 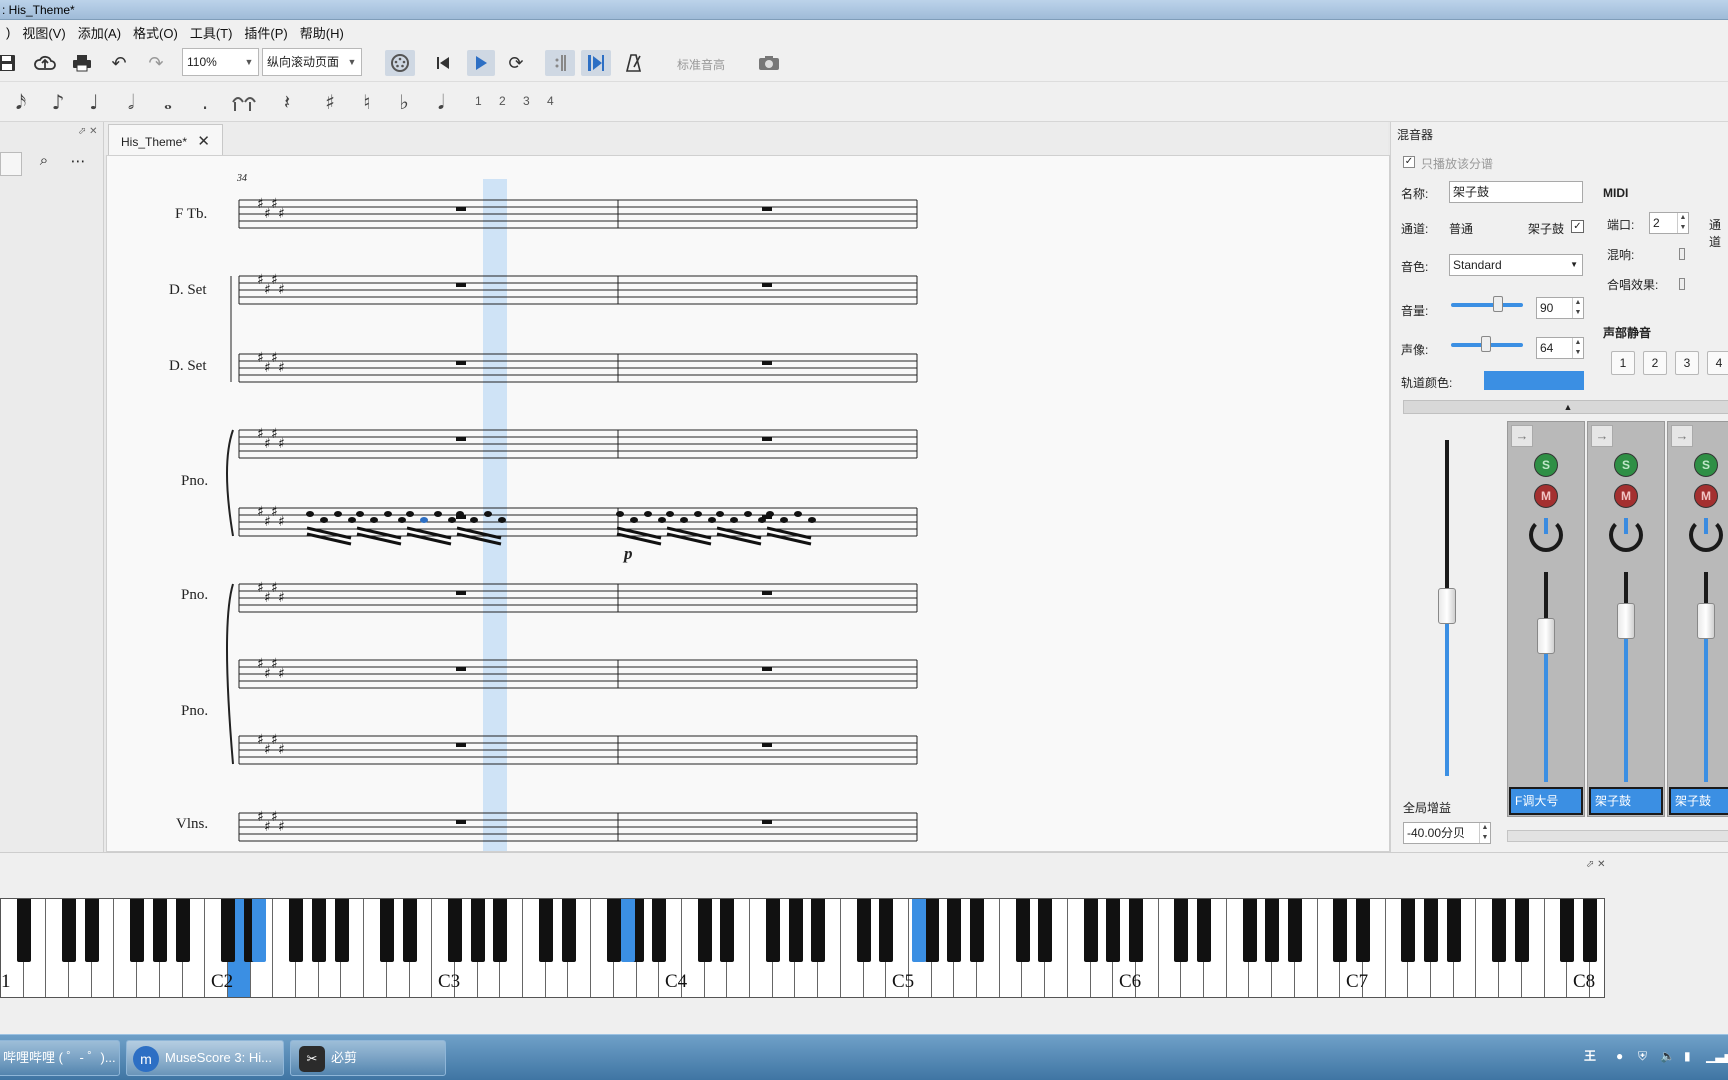 I want to click on menu-edge: ), so click(x=8, y=32).